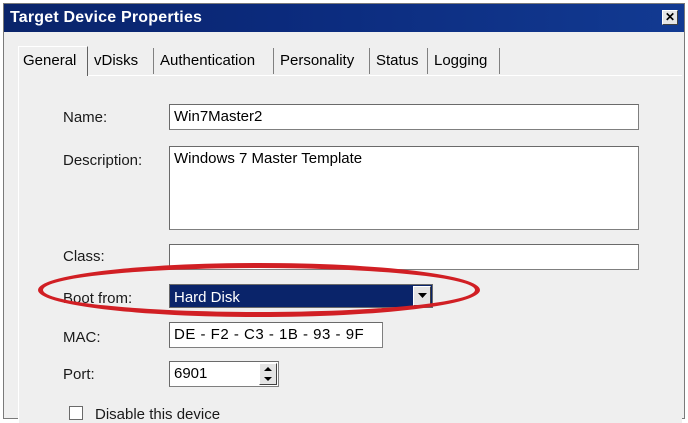 This screenshot has height=423, width=688. What do you see at coordinates (79, 374) in the screenshot?
I see `port-label: Port:` at bounding box center [79, 374].